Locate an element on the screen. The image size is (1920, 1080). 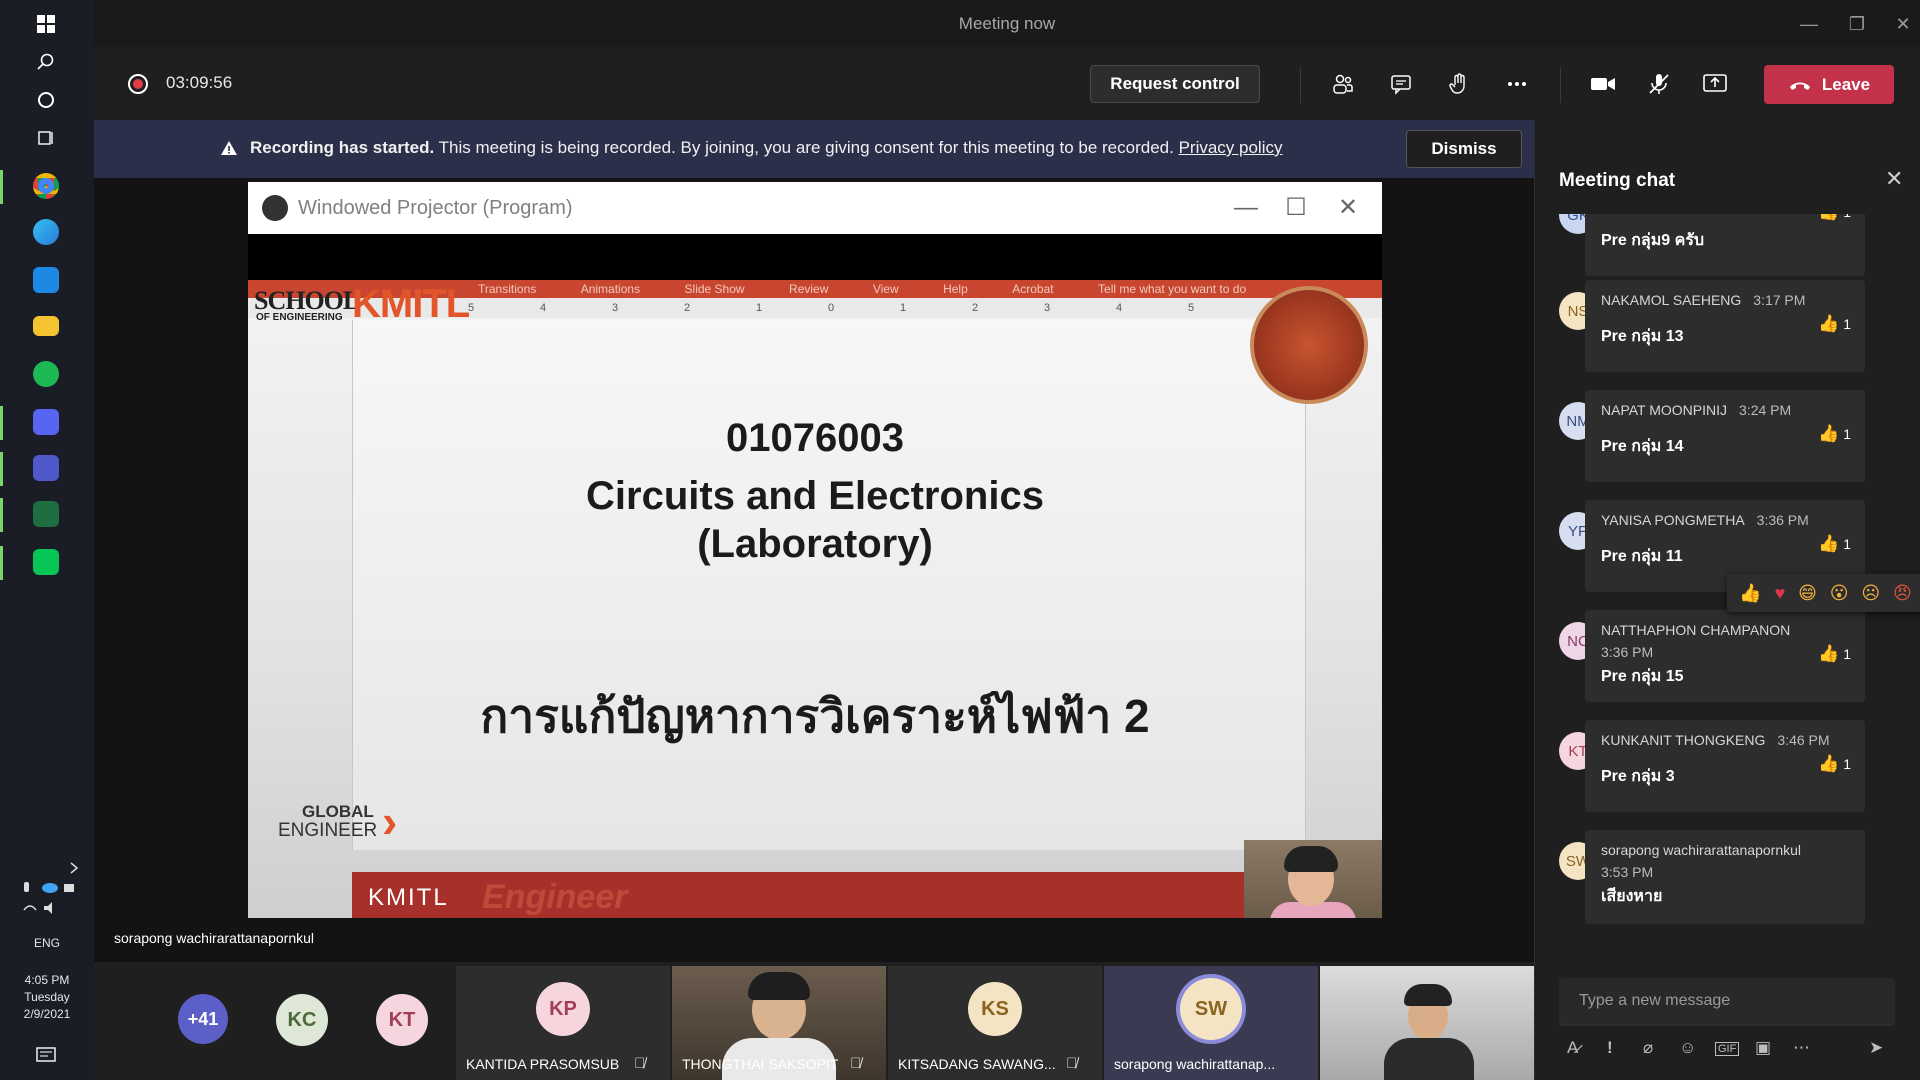
attach-icon: ⌀ is located at coordinates (1648, 1048).